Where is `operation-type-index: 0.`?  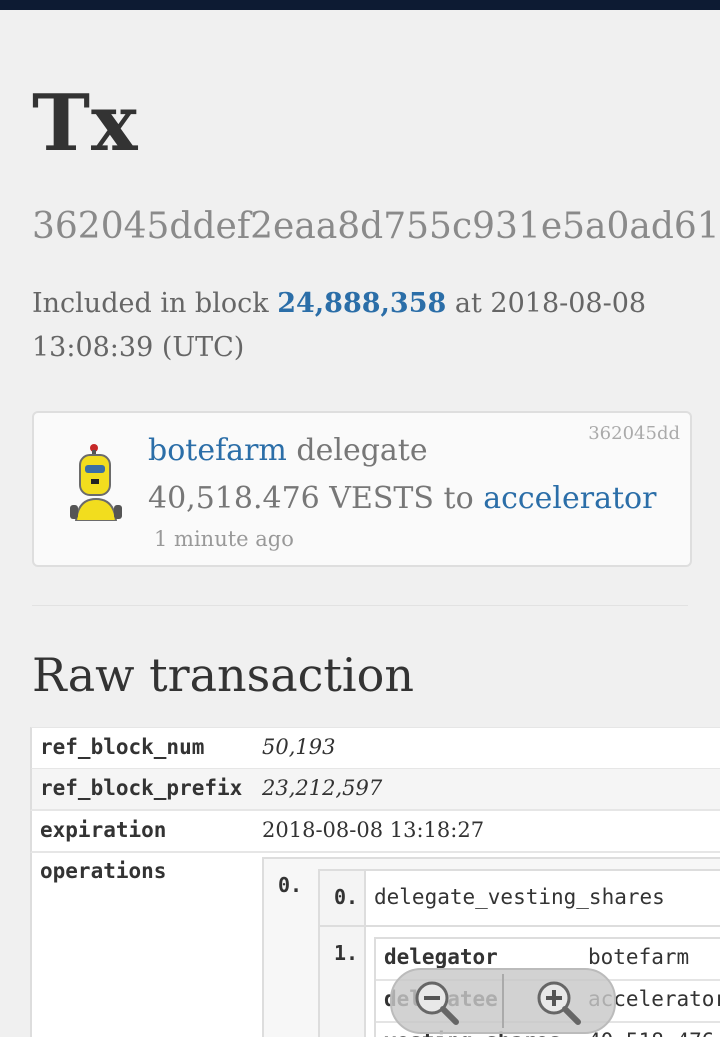
operation-type-index: 0. is located at coordinates (346, 897).